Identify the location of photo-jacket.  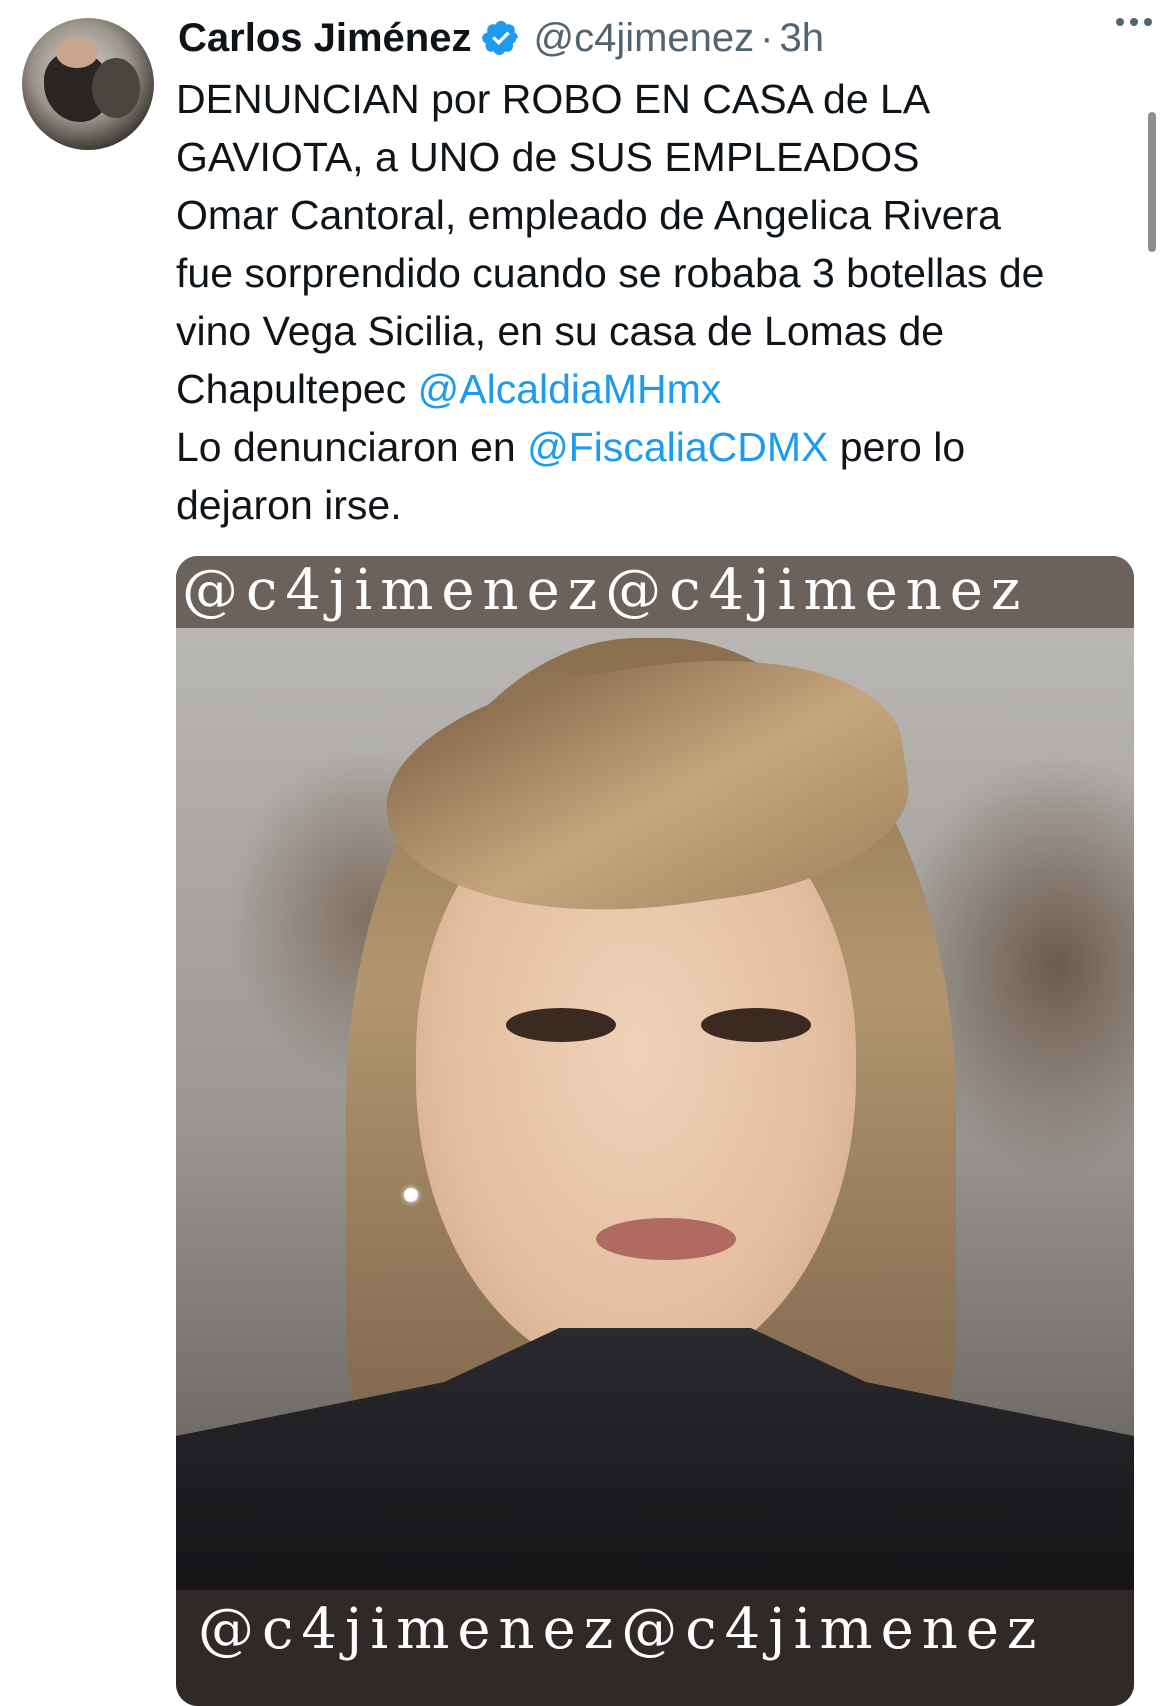
(655, 1459).